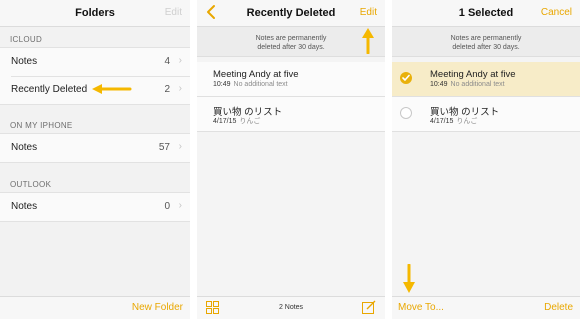 This screenshot has height=319, width=580. Describe the element at coordinates (95, 207) in the screenshot. I see `folder-row-outlook-notes: Notes 0 ›` at that location.